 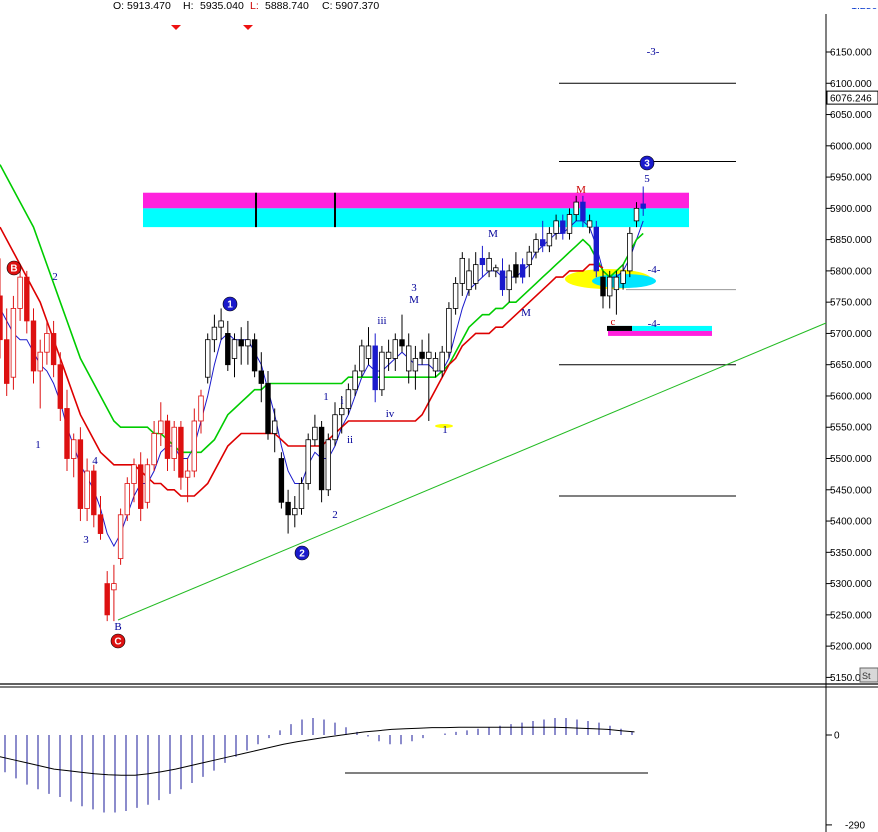 What do you see at coordinates (851, 115) in the screenshot?
I see `y-axis-tick-label: 6050.000` at bounding box center [851, 115].